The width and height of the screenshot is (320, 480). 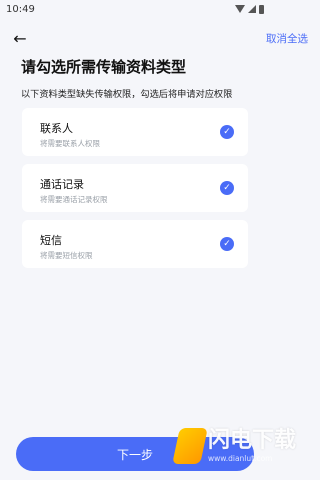 What do you see at coordinates (135, 188) in the screenshot?
I see `permission-item-call-log: 通话记录 将需要通话记录权限 ✓` at bounding box center [135, 188].